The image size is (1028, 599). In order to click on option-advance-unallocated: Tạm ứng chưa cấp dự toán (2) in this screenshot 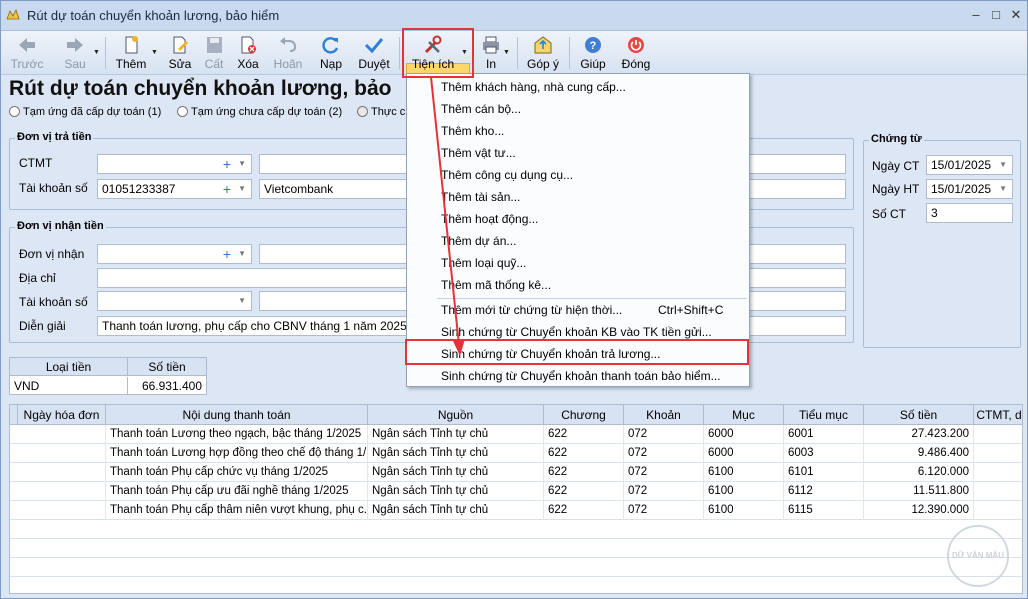, I will do `click(259, 112)`.